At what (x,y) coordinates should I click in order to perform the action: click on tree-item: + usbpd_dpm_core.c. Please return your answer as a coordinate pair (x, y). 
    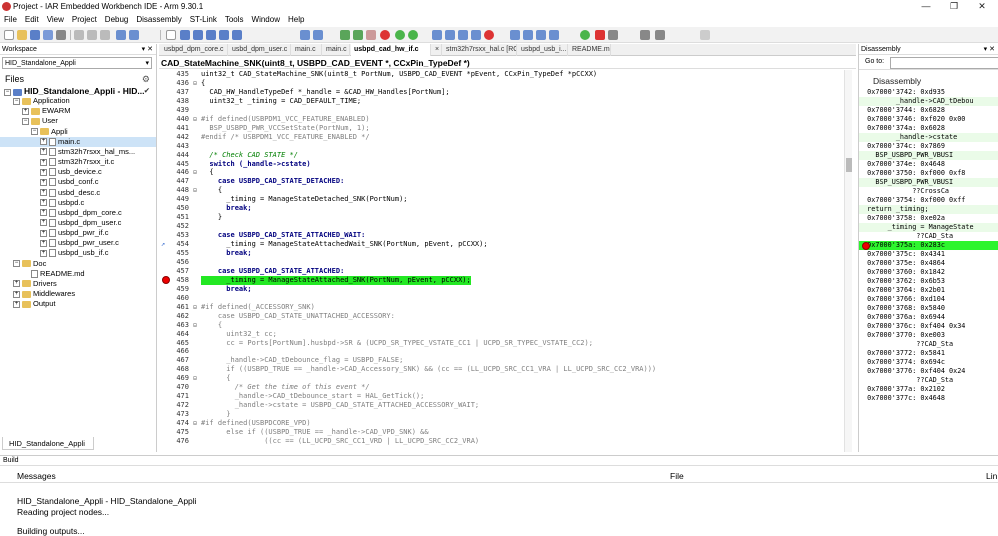
    Looking at the image, I should click on (78, 213).